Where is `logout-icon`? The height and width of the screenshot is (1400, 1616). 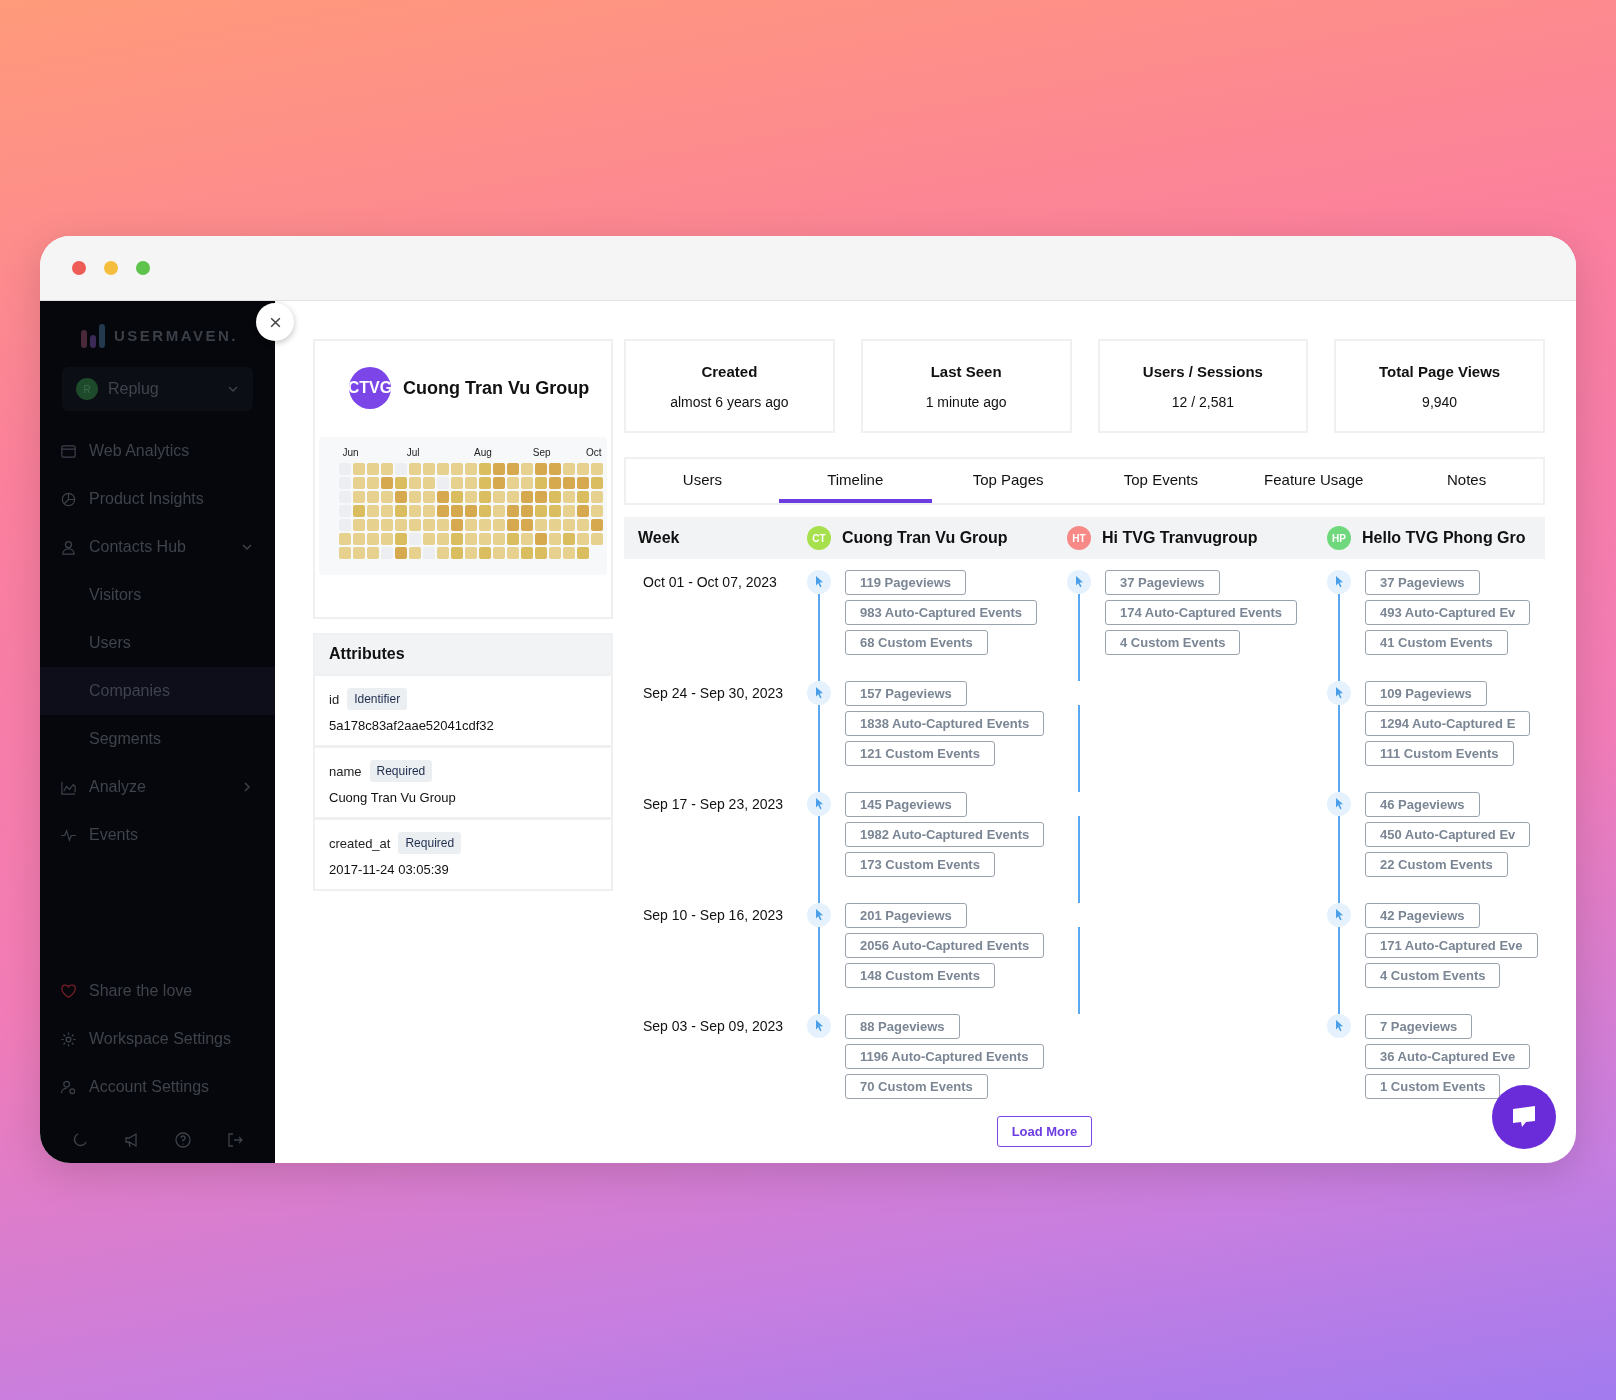 logout-icon is located at coordinates (235, 1140).